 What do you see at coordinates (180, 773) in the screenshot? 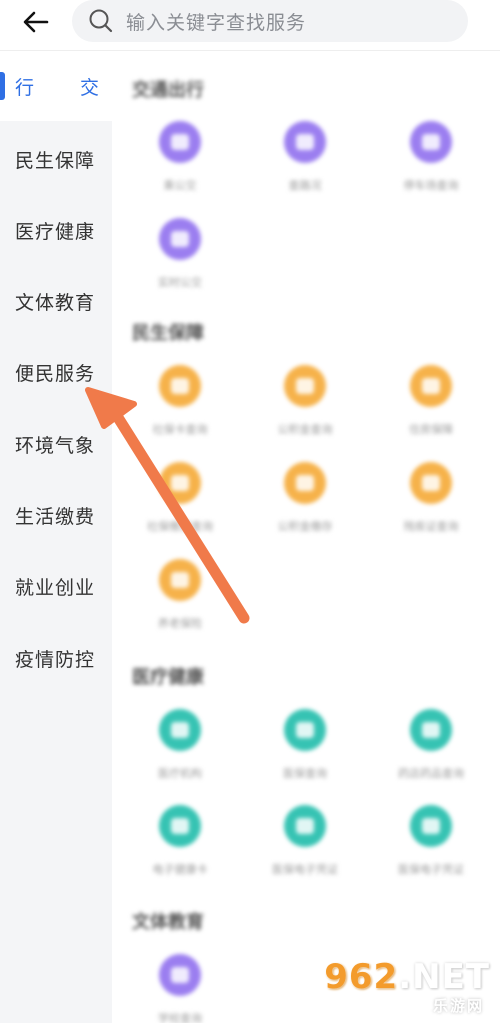
I see `service-label: 医疗机构` at bounding box center [180, 773].